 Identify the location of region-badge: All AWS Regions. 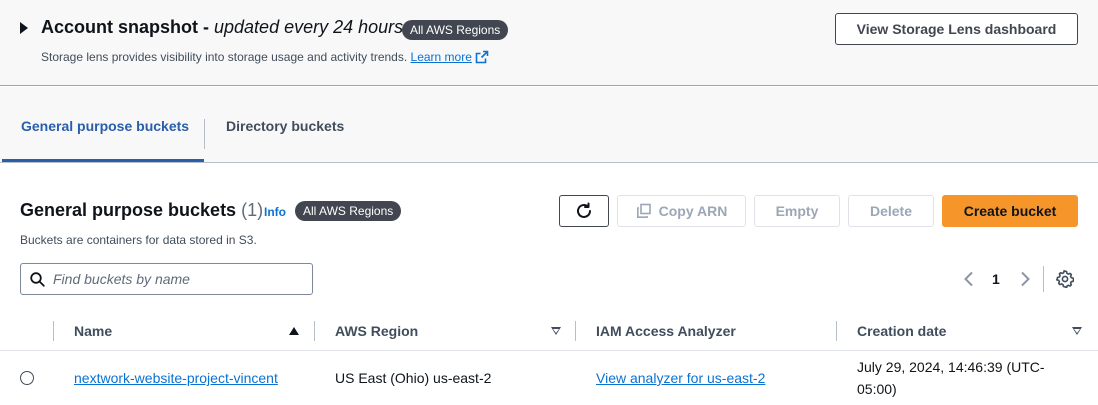
(455, 30).